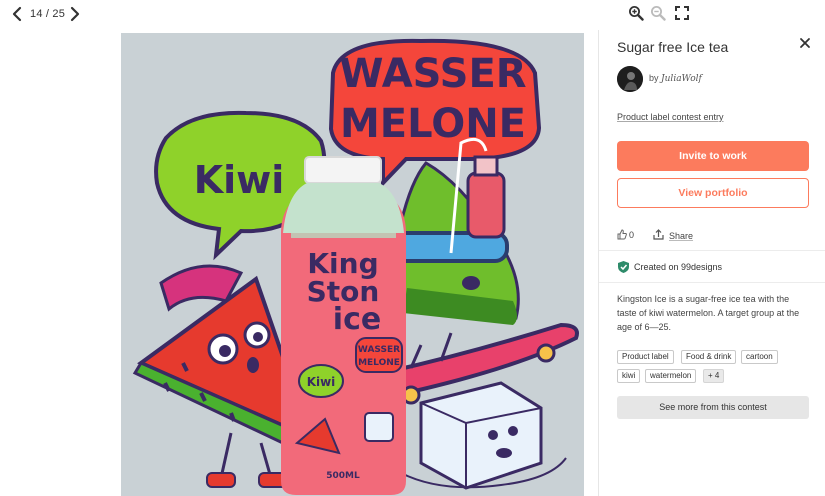 This screenshot has width=825, height=496. What do you see at coordinates (48, 14) in the screenshot?
I see `image-counter: 14 / 25` at bounding box center [48, 14].